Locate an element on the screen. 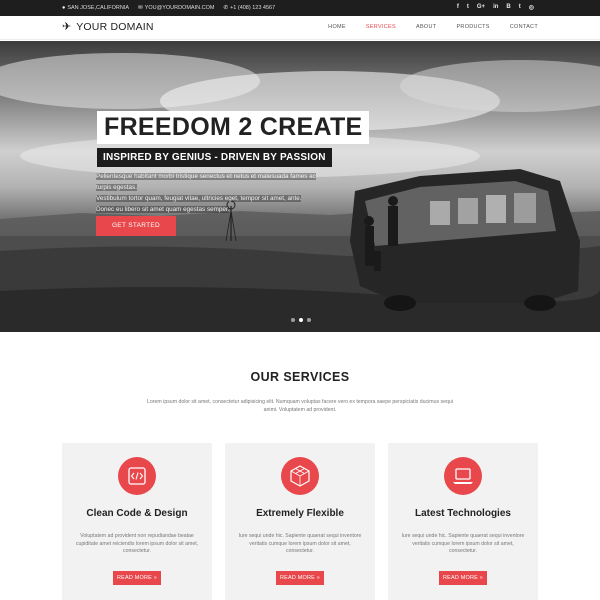  phone-icon: ✆ is located at coordinates (226, 8).